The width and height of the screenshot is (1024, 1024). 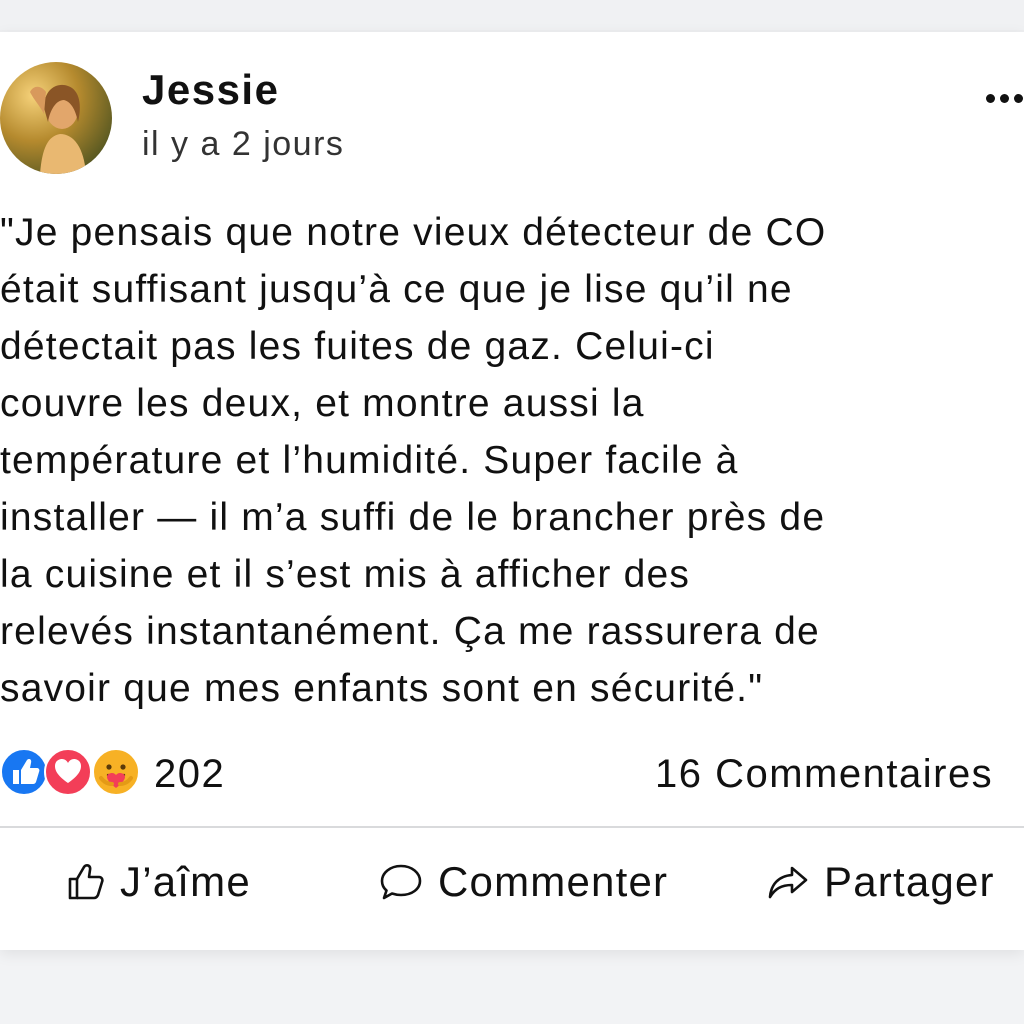 I want to click on avatar, so click(x=56, y=118).